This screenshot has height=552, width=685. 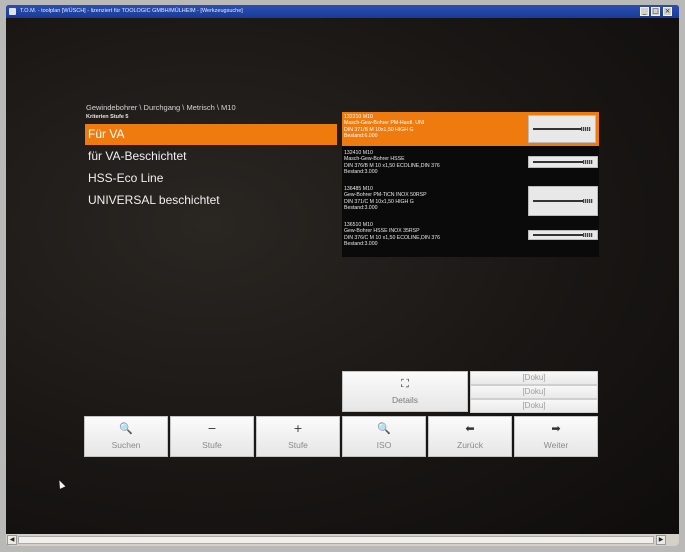 I want to click on back-button: ⬅ Zurück, so click(x=470, y=436).